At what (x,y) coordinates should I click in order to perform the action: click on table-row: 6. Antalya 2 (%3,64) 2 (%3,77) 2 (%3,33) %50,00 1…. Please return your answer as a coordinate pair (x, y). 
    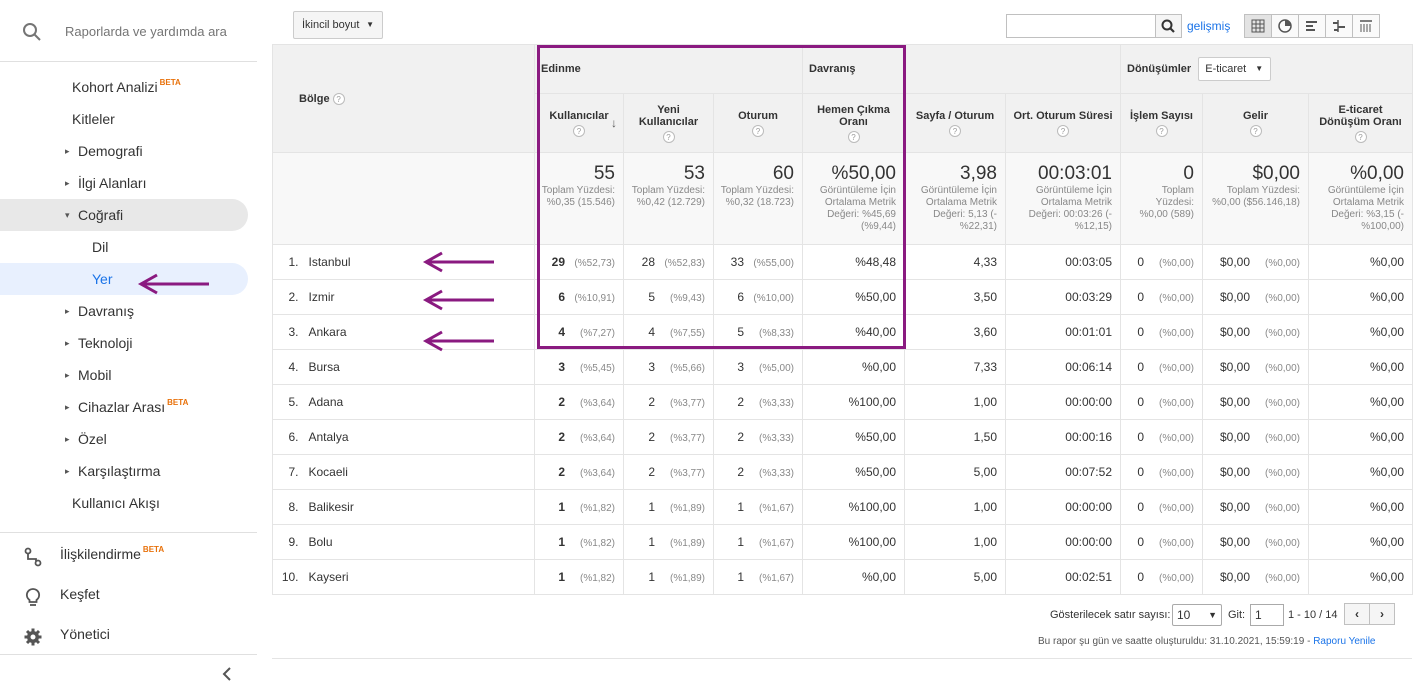
    Looking at the image, I should click on (842, 437).